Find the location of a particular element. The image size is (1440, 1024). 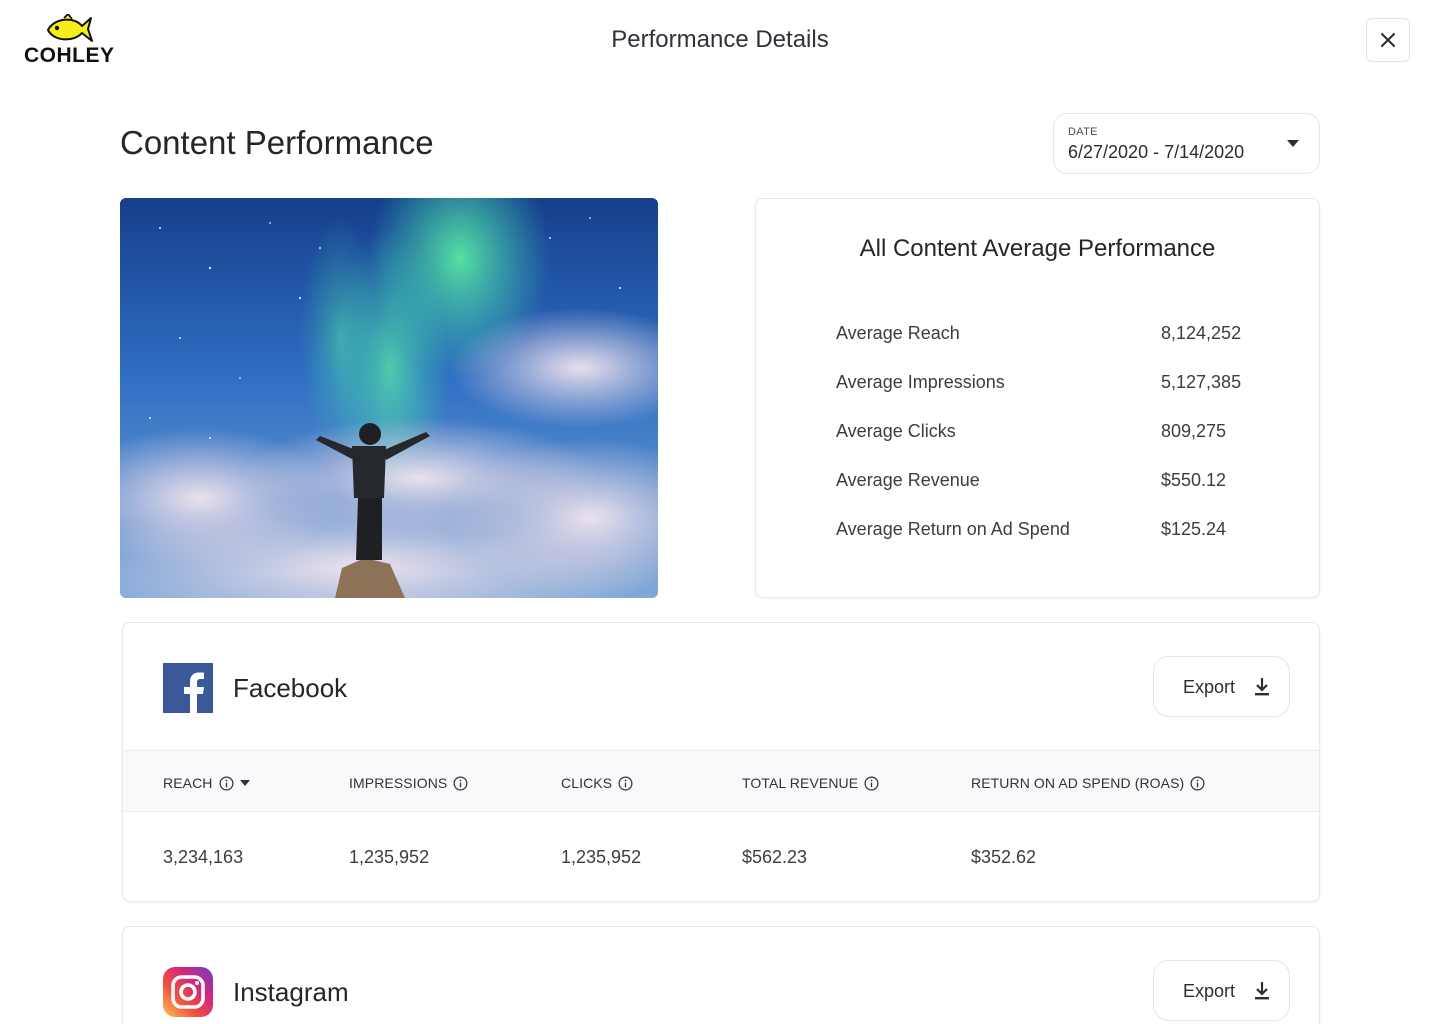

chevron-down-icon is located at coordinates (1293, 143).